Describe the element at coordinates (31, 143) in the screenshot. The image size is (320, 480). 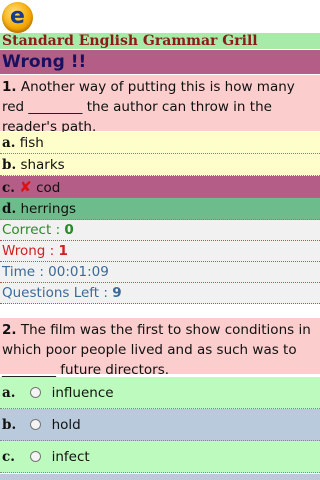
I see `option-text: fish` at that location.